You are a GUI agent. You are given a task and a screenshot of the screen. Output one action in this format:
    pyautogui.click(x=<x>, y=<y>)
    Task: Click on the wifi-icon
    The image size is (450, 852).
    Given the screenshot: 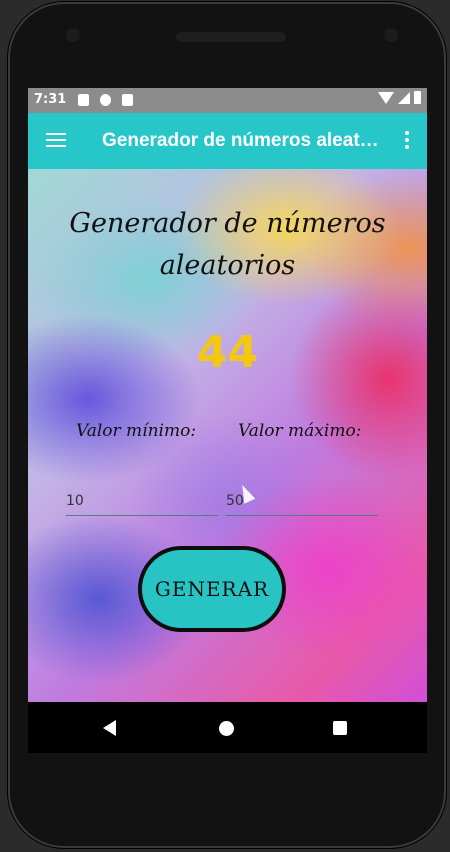 What is the action you would take?
    pyautogui.click(x=386, y=97)
    